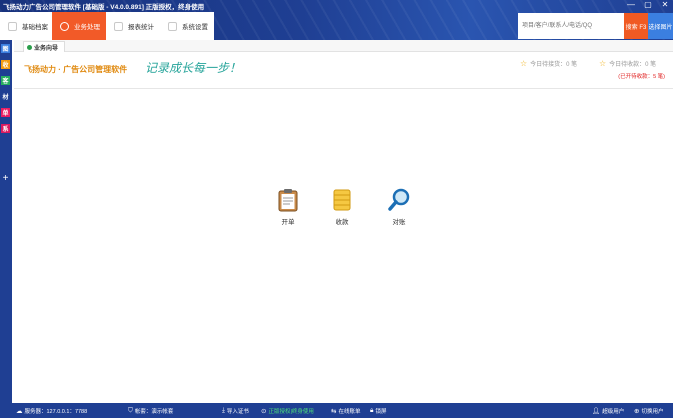 This screenshot has width=673, height=418. What do you see at coordinates (291, 412) in the screenshot?
I see `license-text: 正版授权|终身使用` at bounding box center [291, 412].